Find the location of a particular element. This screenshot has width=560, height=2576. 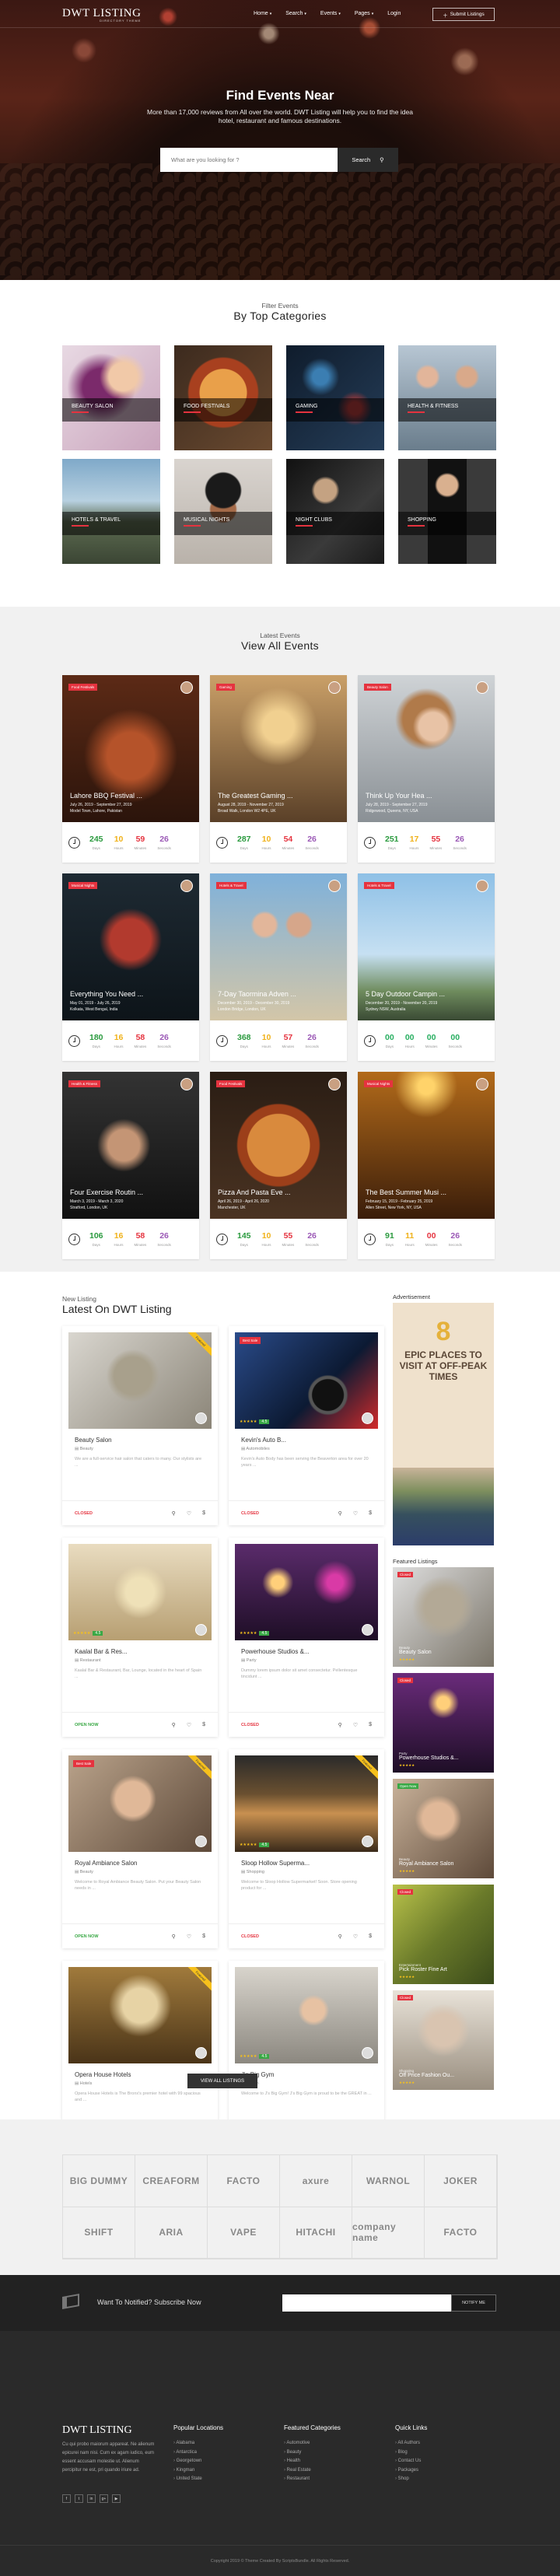

footer-link: All Authors is located at coordinates (411, 2443).